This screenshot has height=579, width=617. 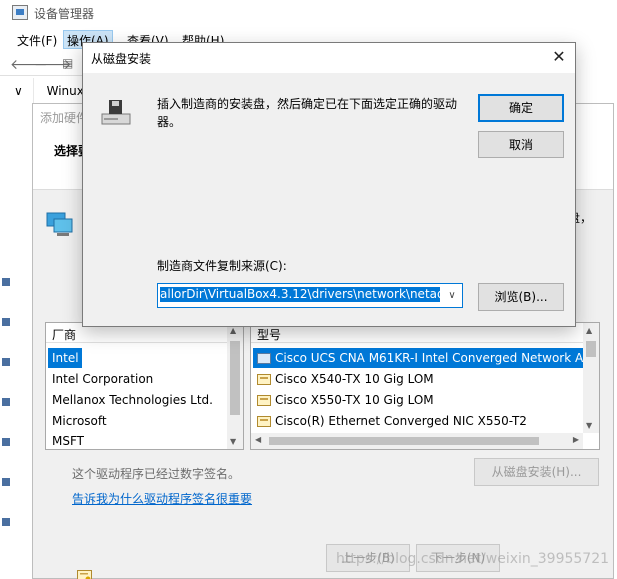 What do you see at coordinates (64, 14) in the screenshot?
I see `device-manager-title: 设备管理器` at bounding box center [64, 14].